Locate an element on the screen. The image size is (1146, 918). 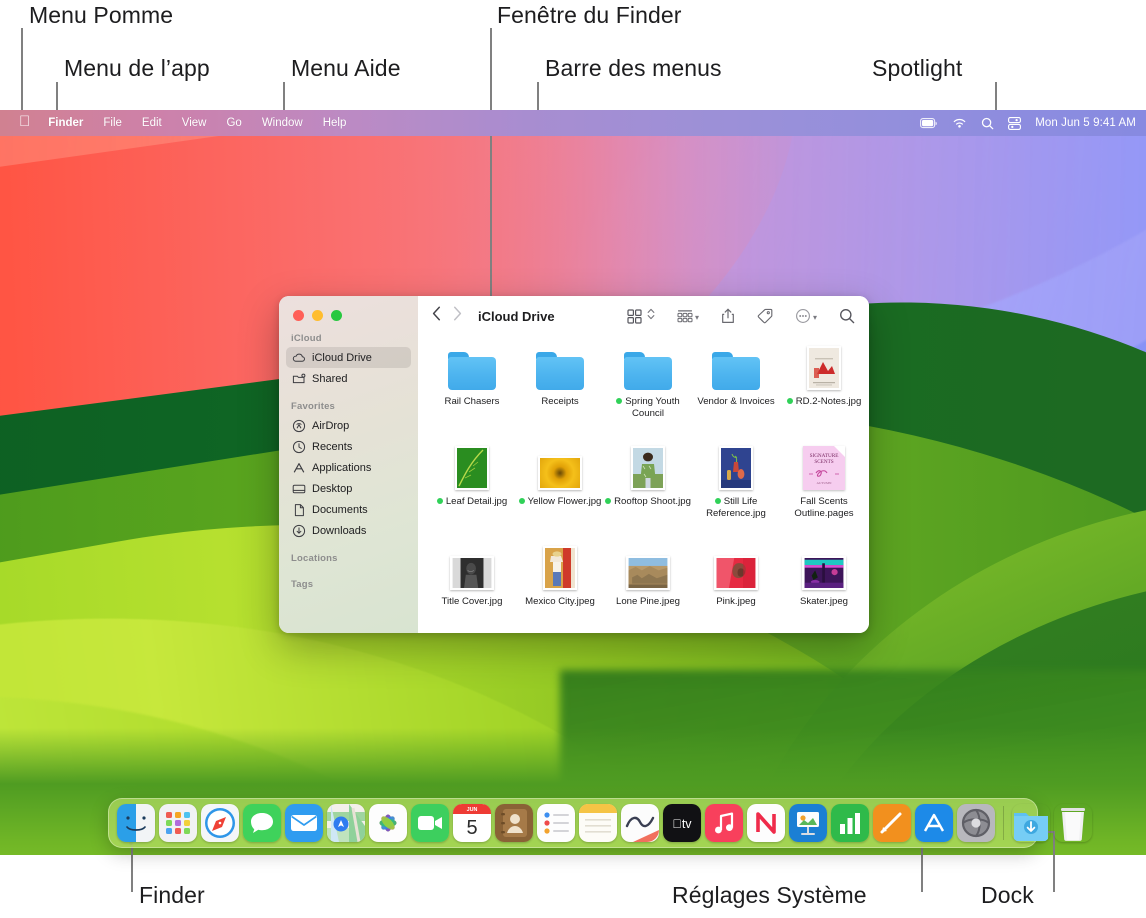
file-item: Title Cover.jpg is located at coordinates (472, 587).